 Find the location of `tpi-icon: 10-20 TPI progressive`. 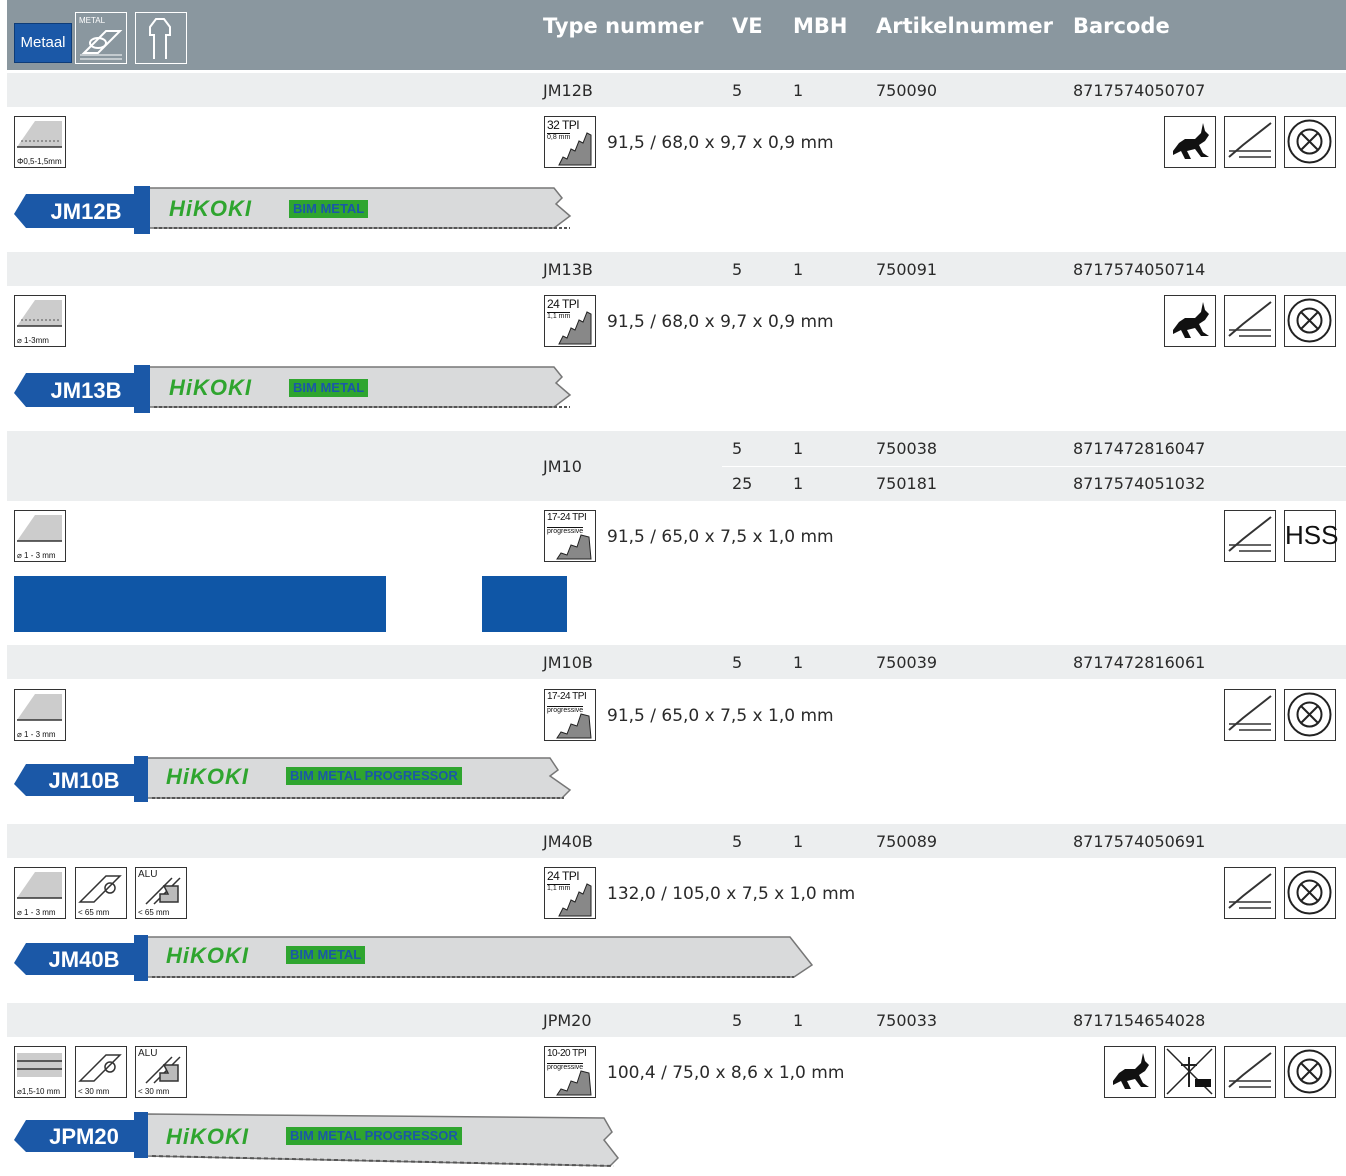

tpi-icon: 10-20 TPI progressive is located at coordinates (570, 1072).